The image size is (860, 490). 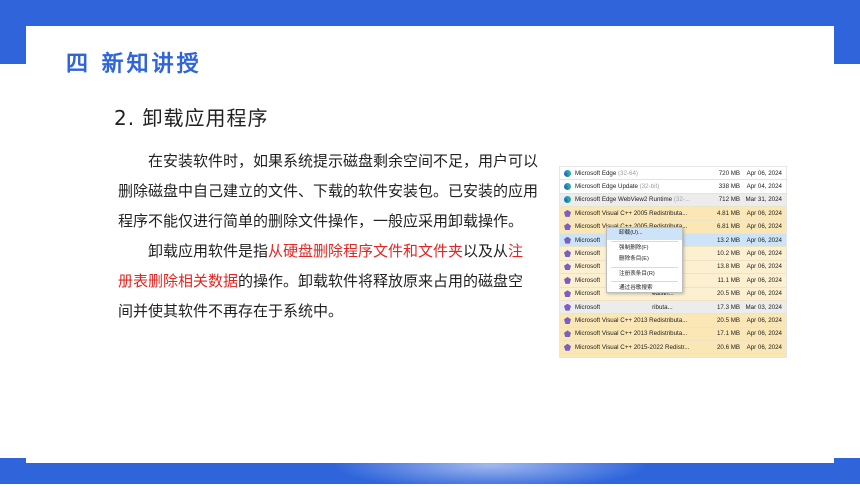 I want to click on program-name: Microsoft Edge Update (32-bit), so click(x=617, y=187).